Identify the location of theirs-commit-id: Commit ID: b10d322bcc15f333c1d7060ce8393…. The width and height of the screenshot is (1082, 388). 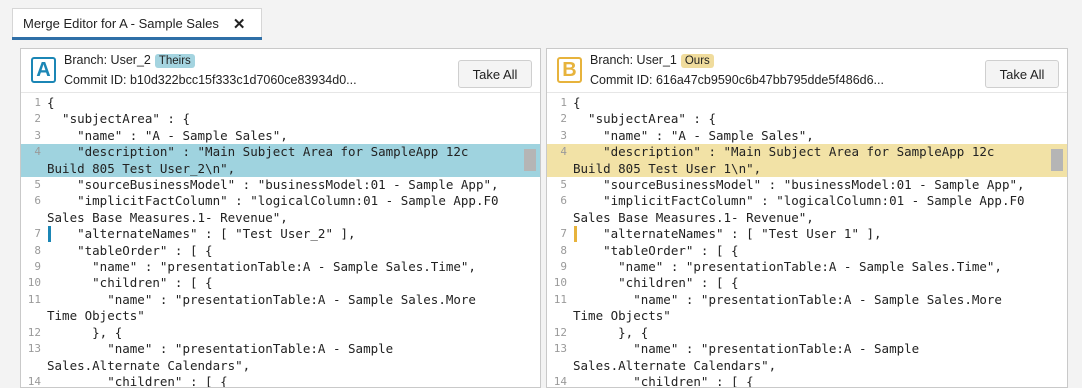
(210, 80).